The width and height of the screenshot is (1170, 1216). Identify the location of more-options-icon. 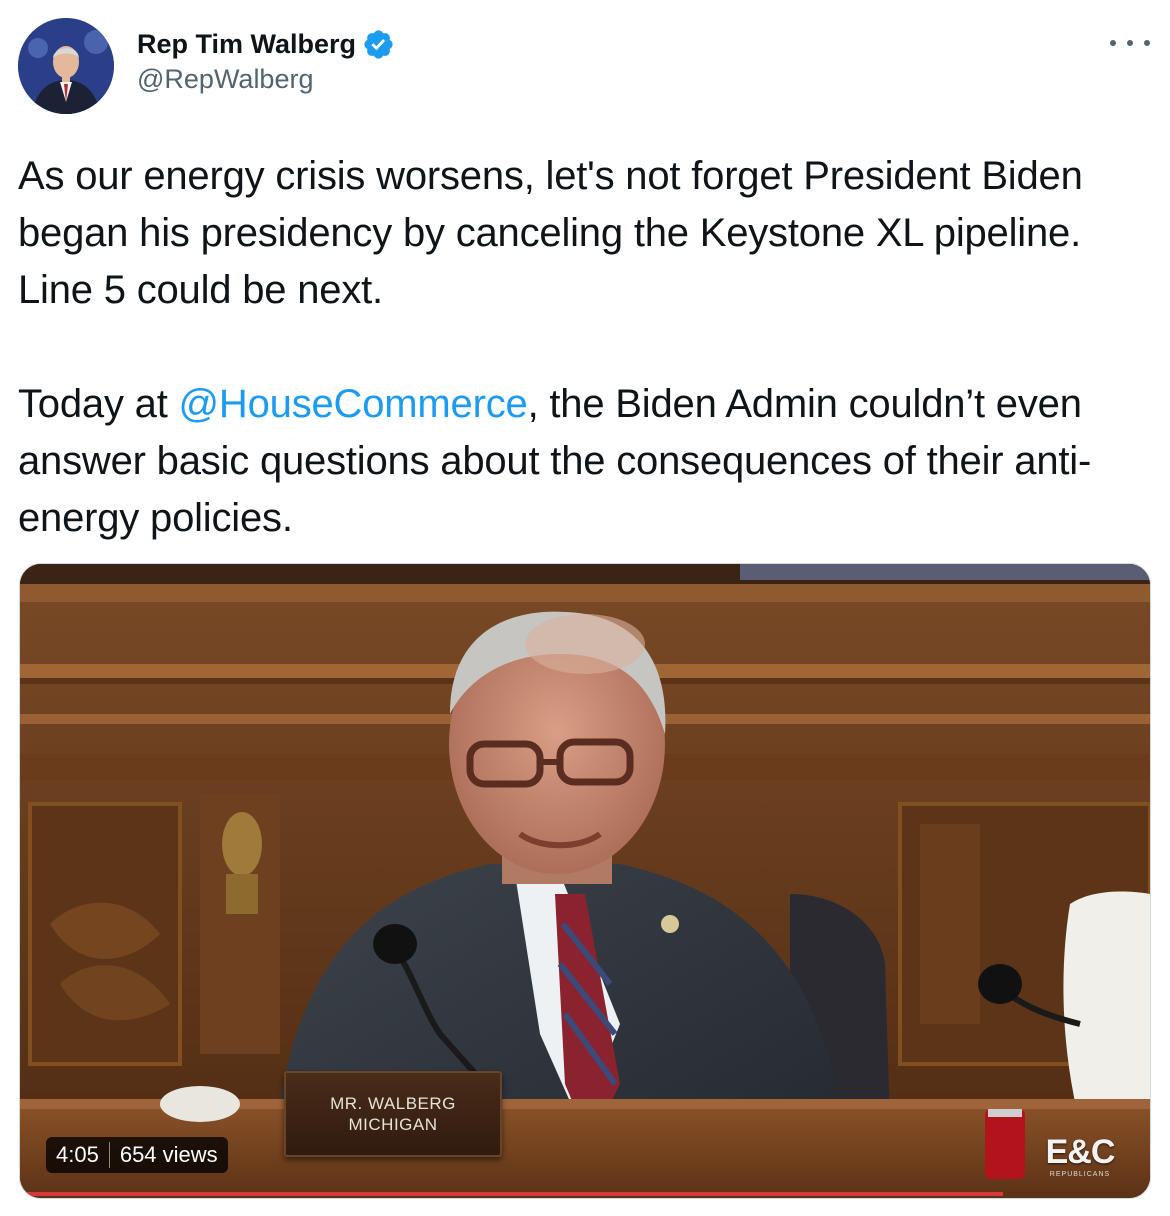
(1130, 43).